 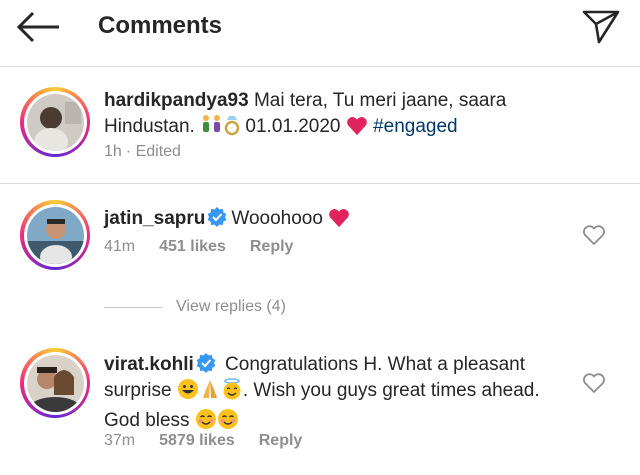 What do you see at coordinates (232, 393) in the screenshot?
I see `smiling-face-with-halo-emoji-icon` at bounding box center [232, 393].